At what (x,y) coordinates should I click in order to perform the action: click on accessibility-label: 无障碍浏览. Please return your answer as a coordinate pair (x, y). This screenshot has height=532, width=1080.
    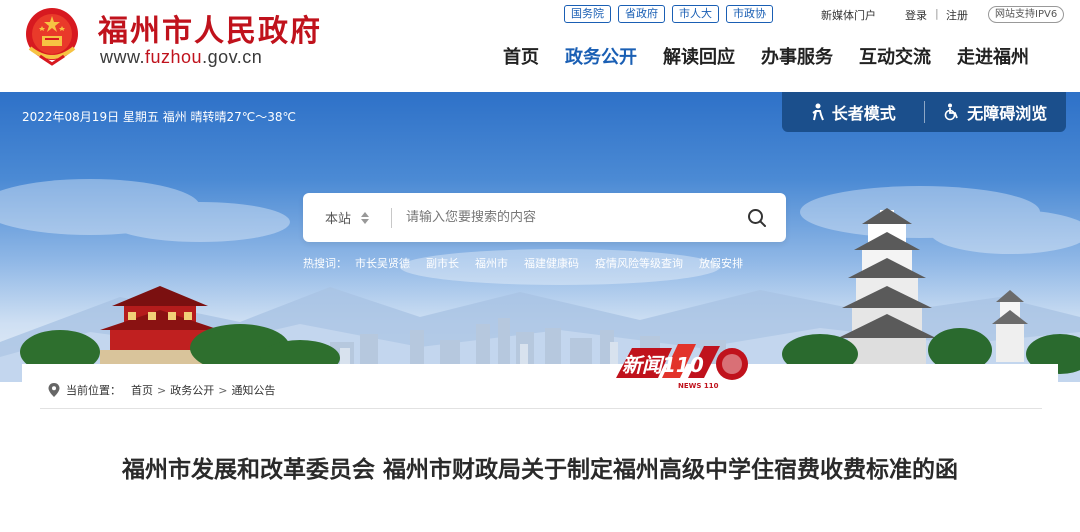
    Looking at the image, I should click on (1007, 113).